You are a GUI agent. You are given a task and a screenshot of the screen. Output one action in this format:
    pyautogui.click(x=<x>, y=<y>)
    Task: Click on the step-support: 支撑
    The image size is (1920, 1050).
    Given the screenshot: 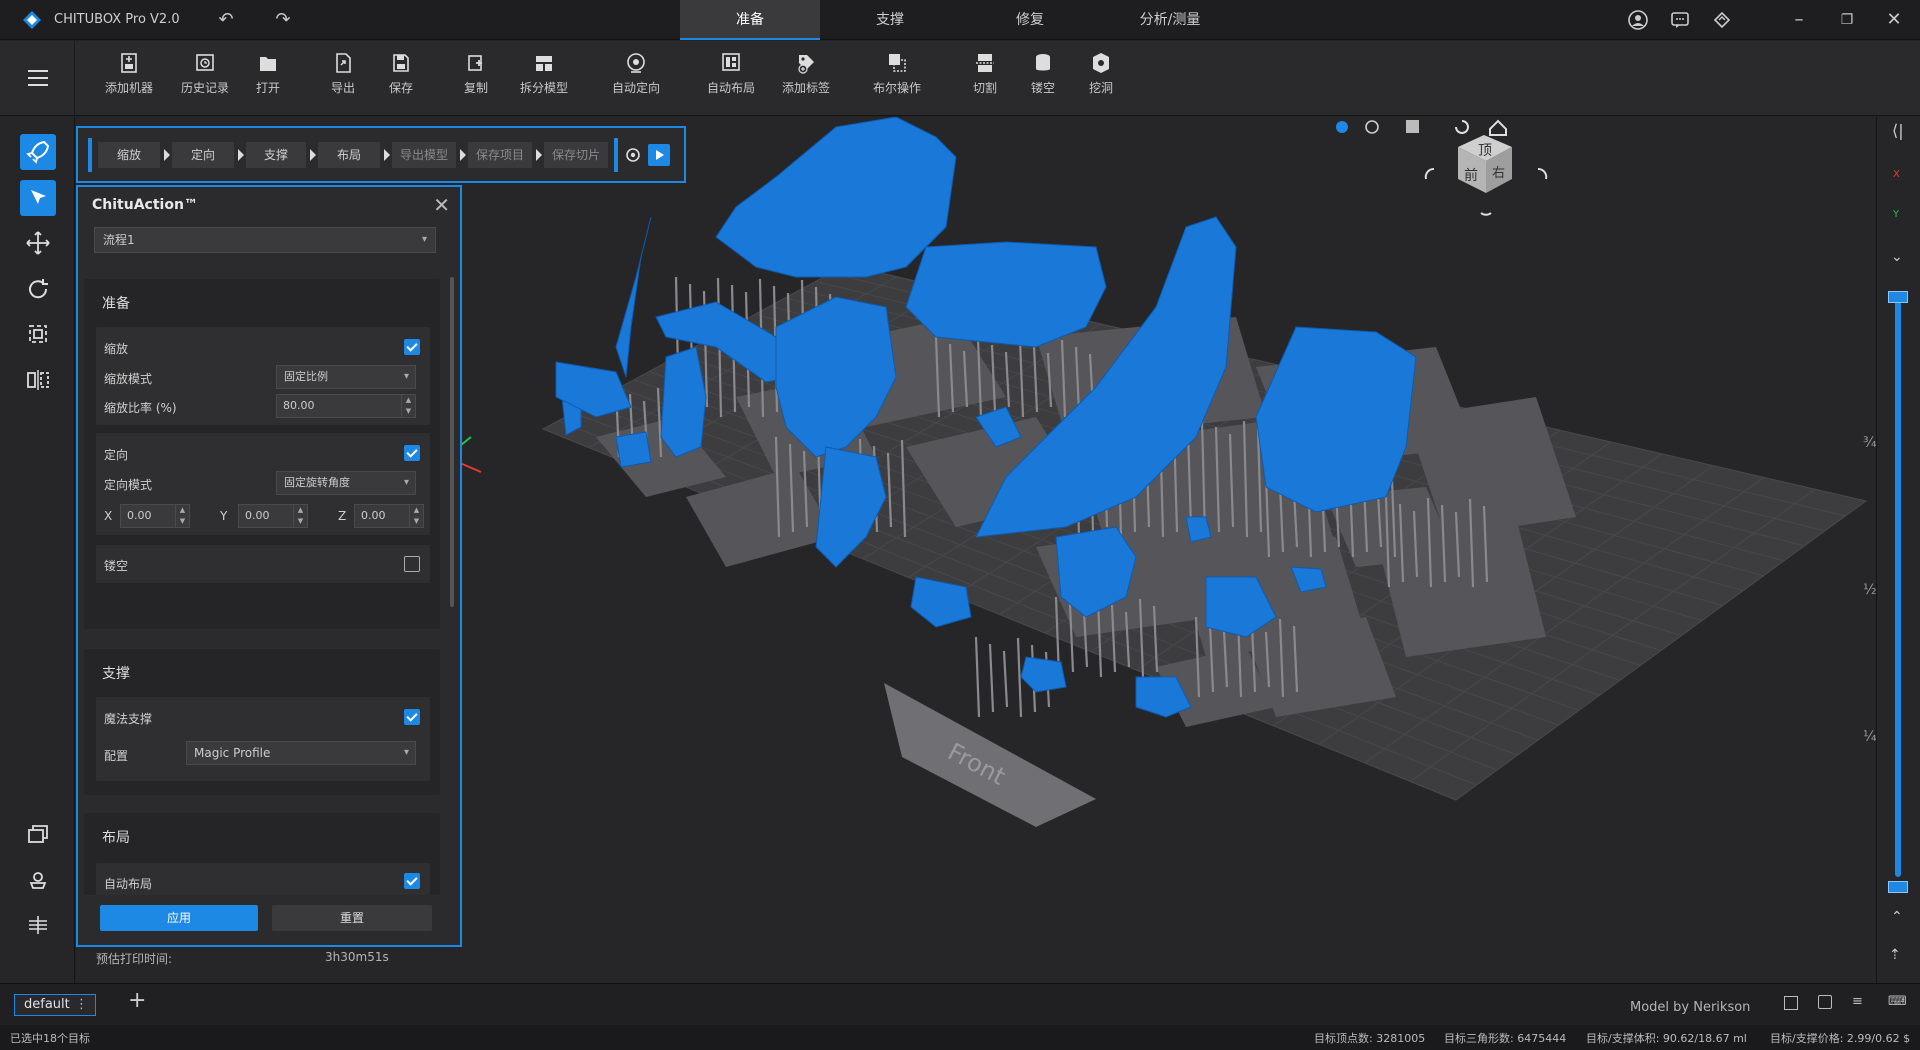 What is the action you would take?
    pyautogui.click(x=276, y=155)
    